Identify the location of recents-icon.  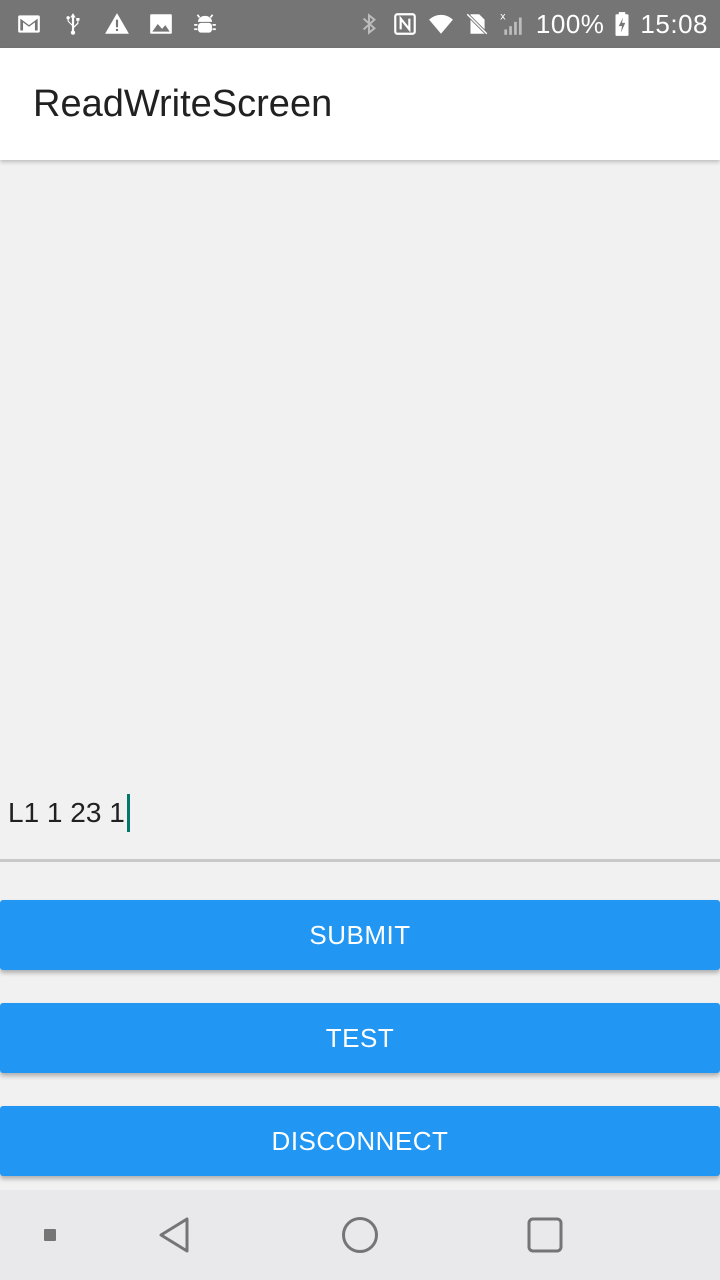
(545, 1235).